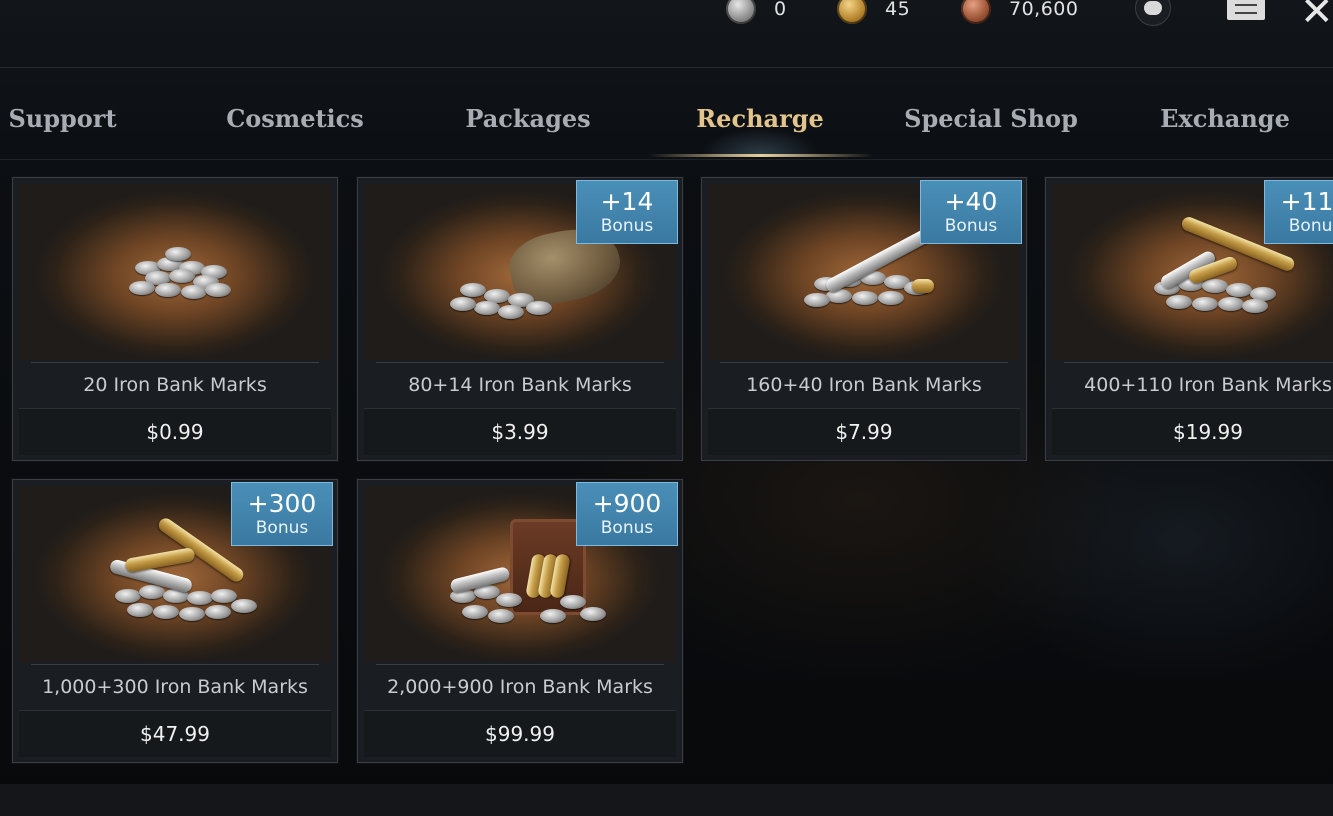  I want to click on cash-icon, so click(1153, 13).